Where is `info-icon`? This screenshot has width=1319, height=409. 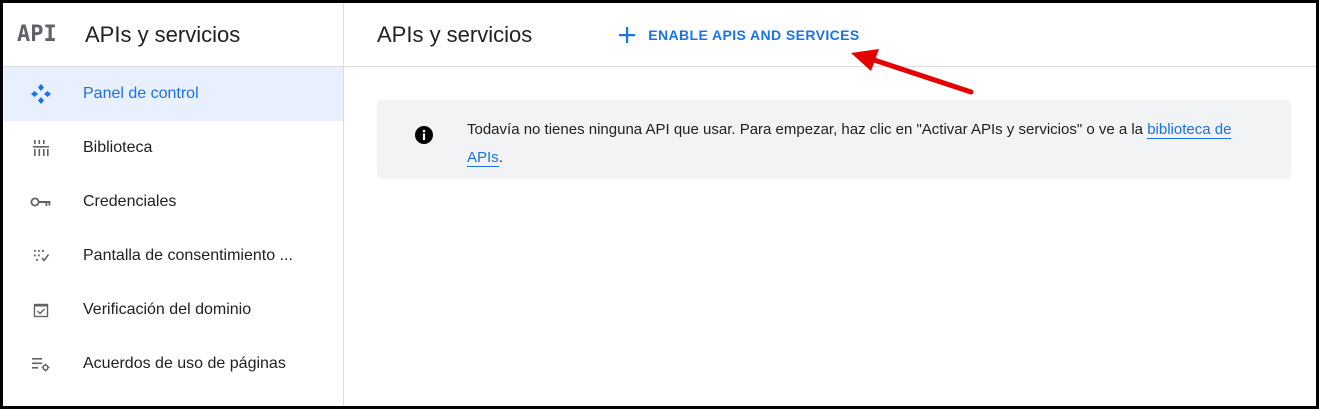 info-icon is located at coordinates (424, 135).